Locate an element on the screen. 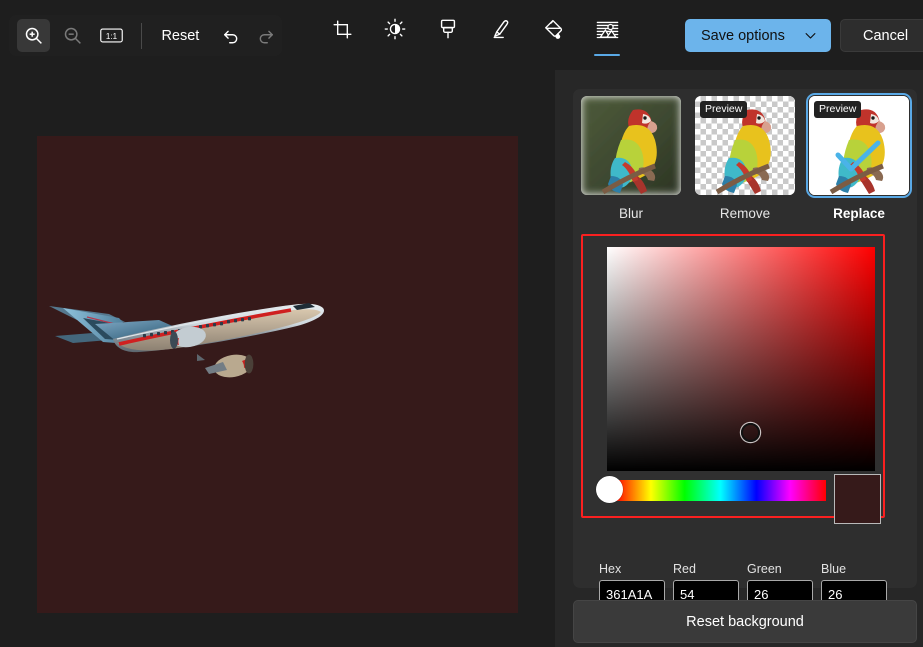 This screenshot has width=923, height=647. toolbar-divider is located at coordinates (142, 35).